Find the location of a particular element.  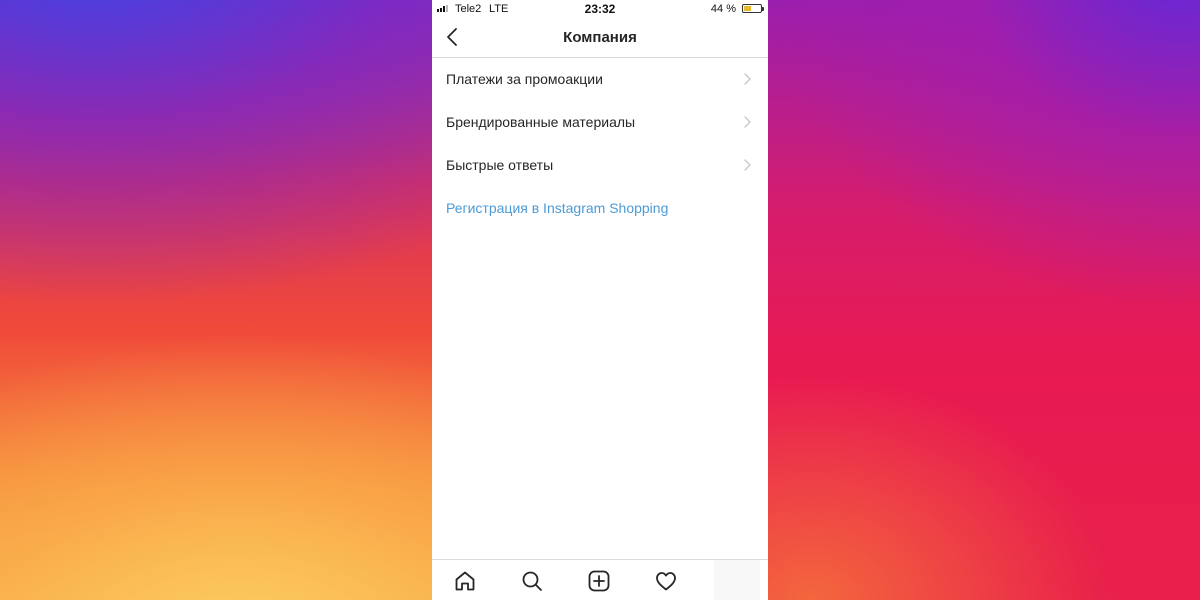

tab-activity is located at coordinates (666, 581).